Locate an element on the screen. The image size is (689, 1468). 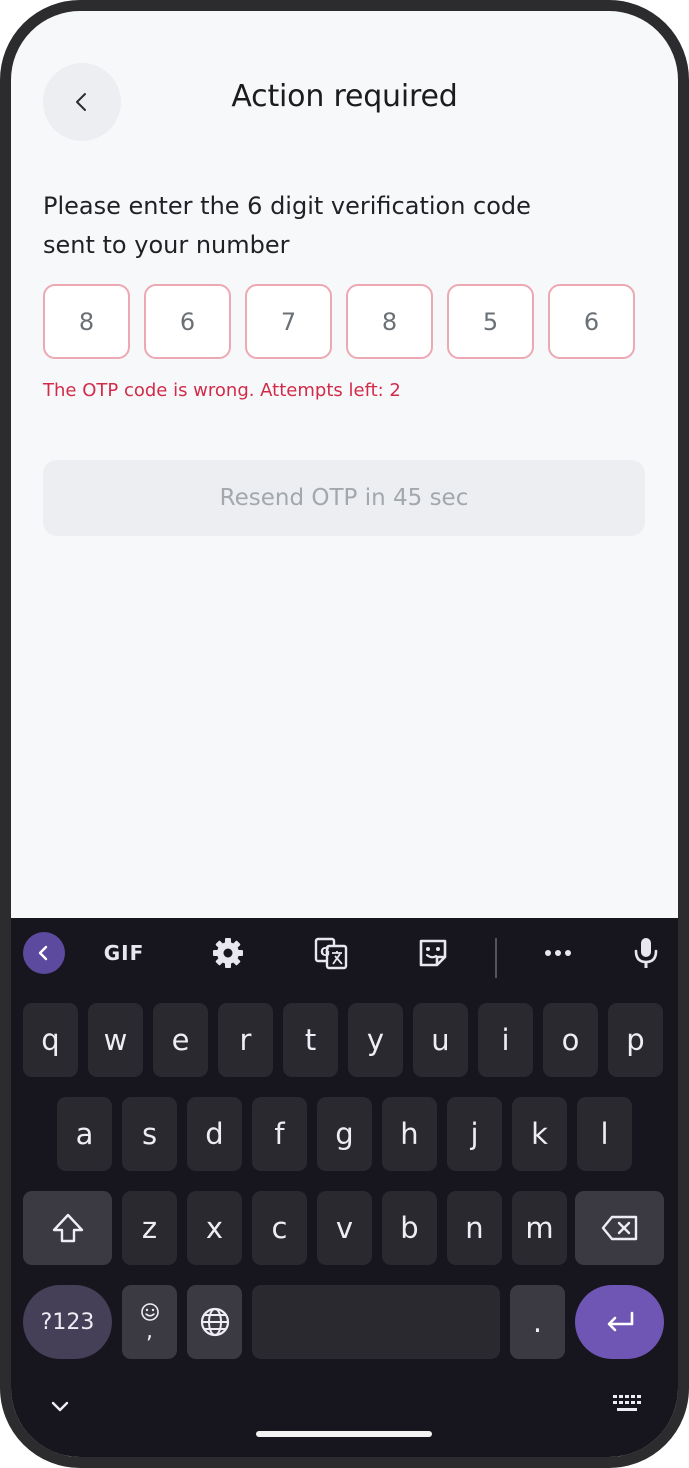
shift-key is located at coordinates (67, 1228).